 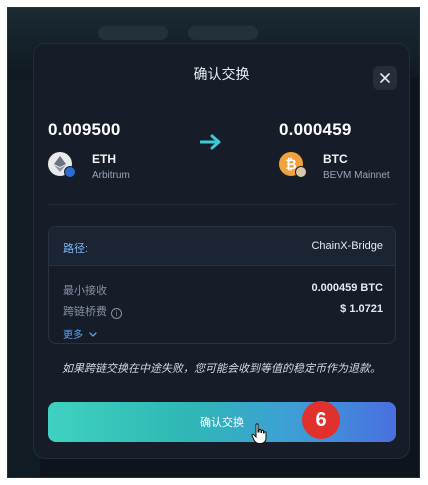 What do you see at coordinates (259, 433) in the screenshot?
I see `hand-cursor-icon` at bounding box center [259, 433].